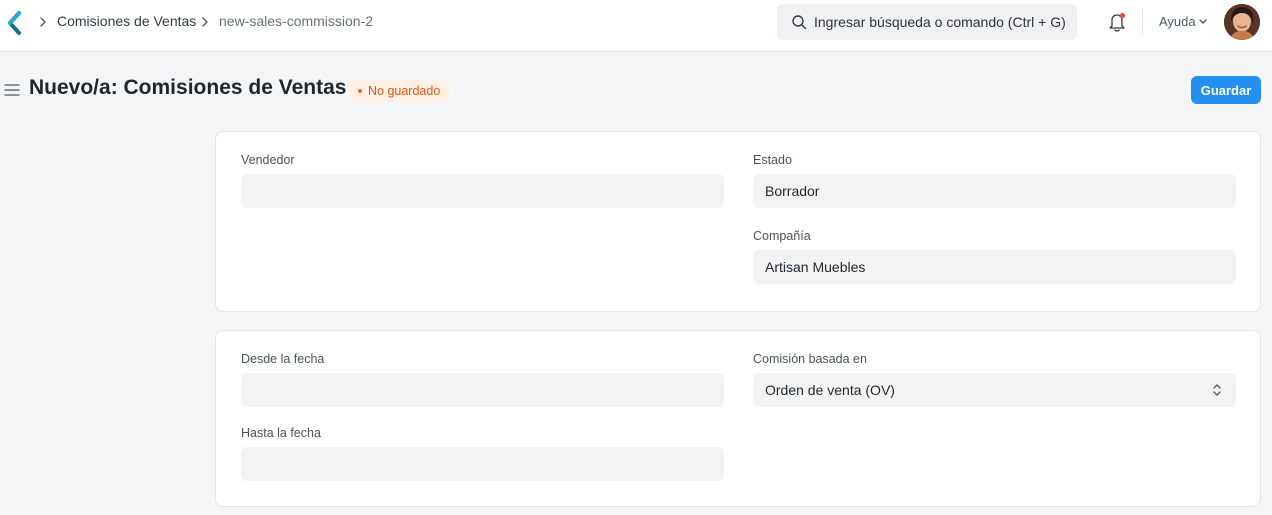  I want to click on field-label-estado: Estado, so click(772, 160).